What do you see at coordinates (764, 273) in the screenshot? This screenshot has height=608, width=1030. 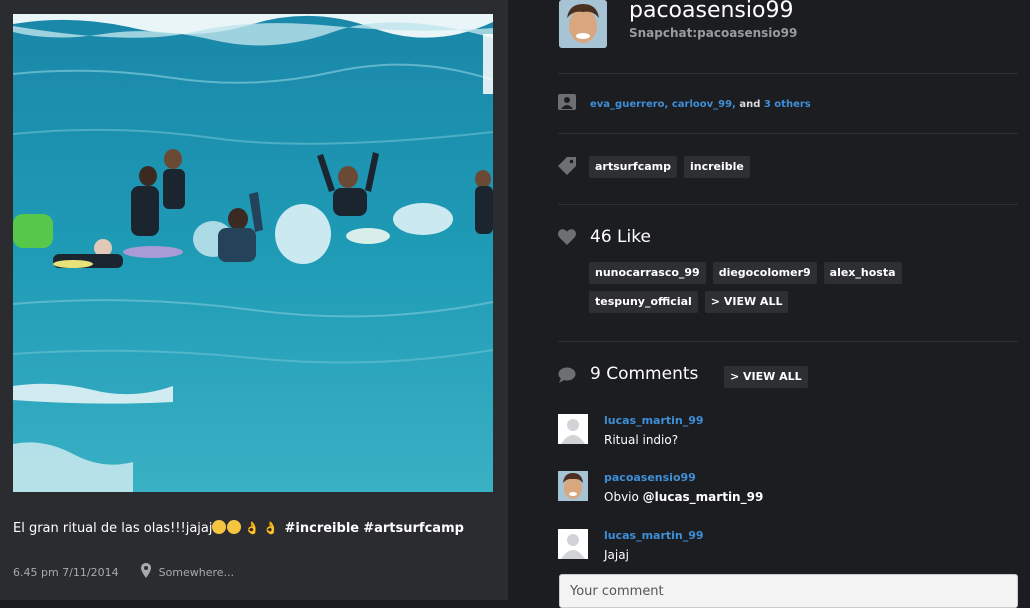 I see `liker-chip: diegocolomer9` at bounding box center [764, 273].